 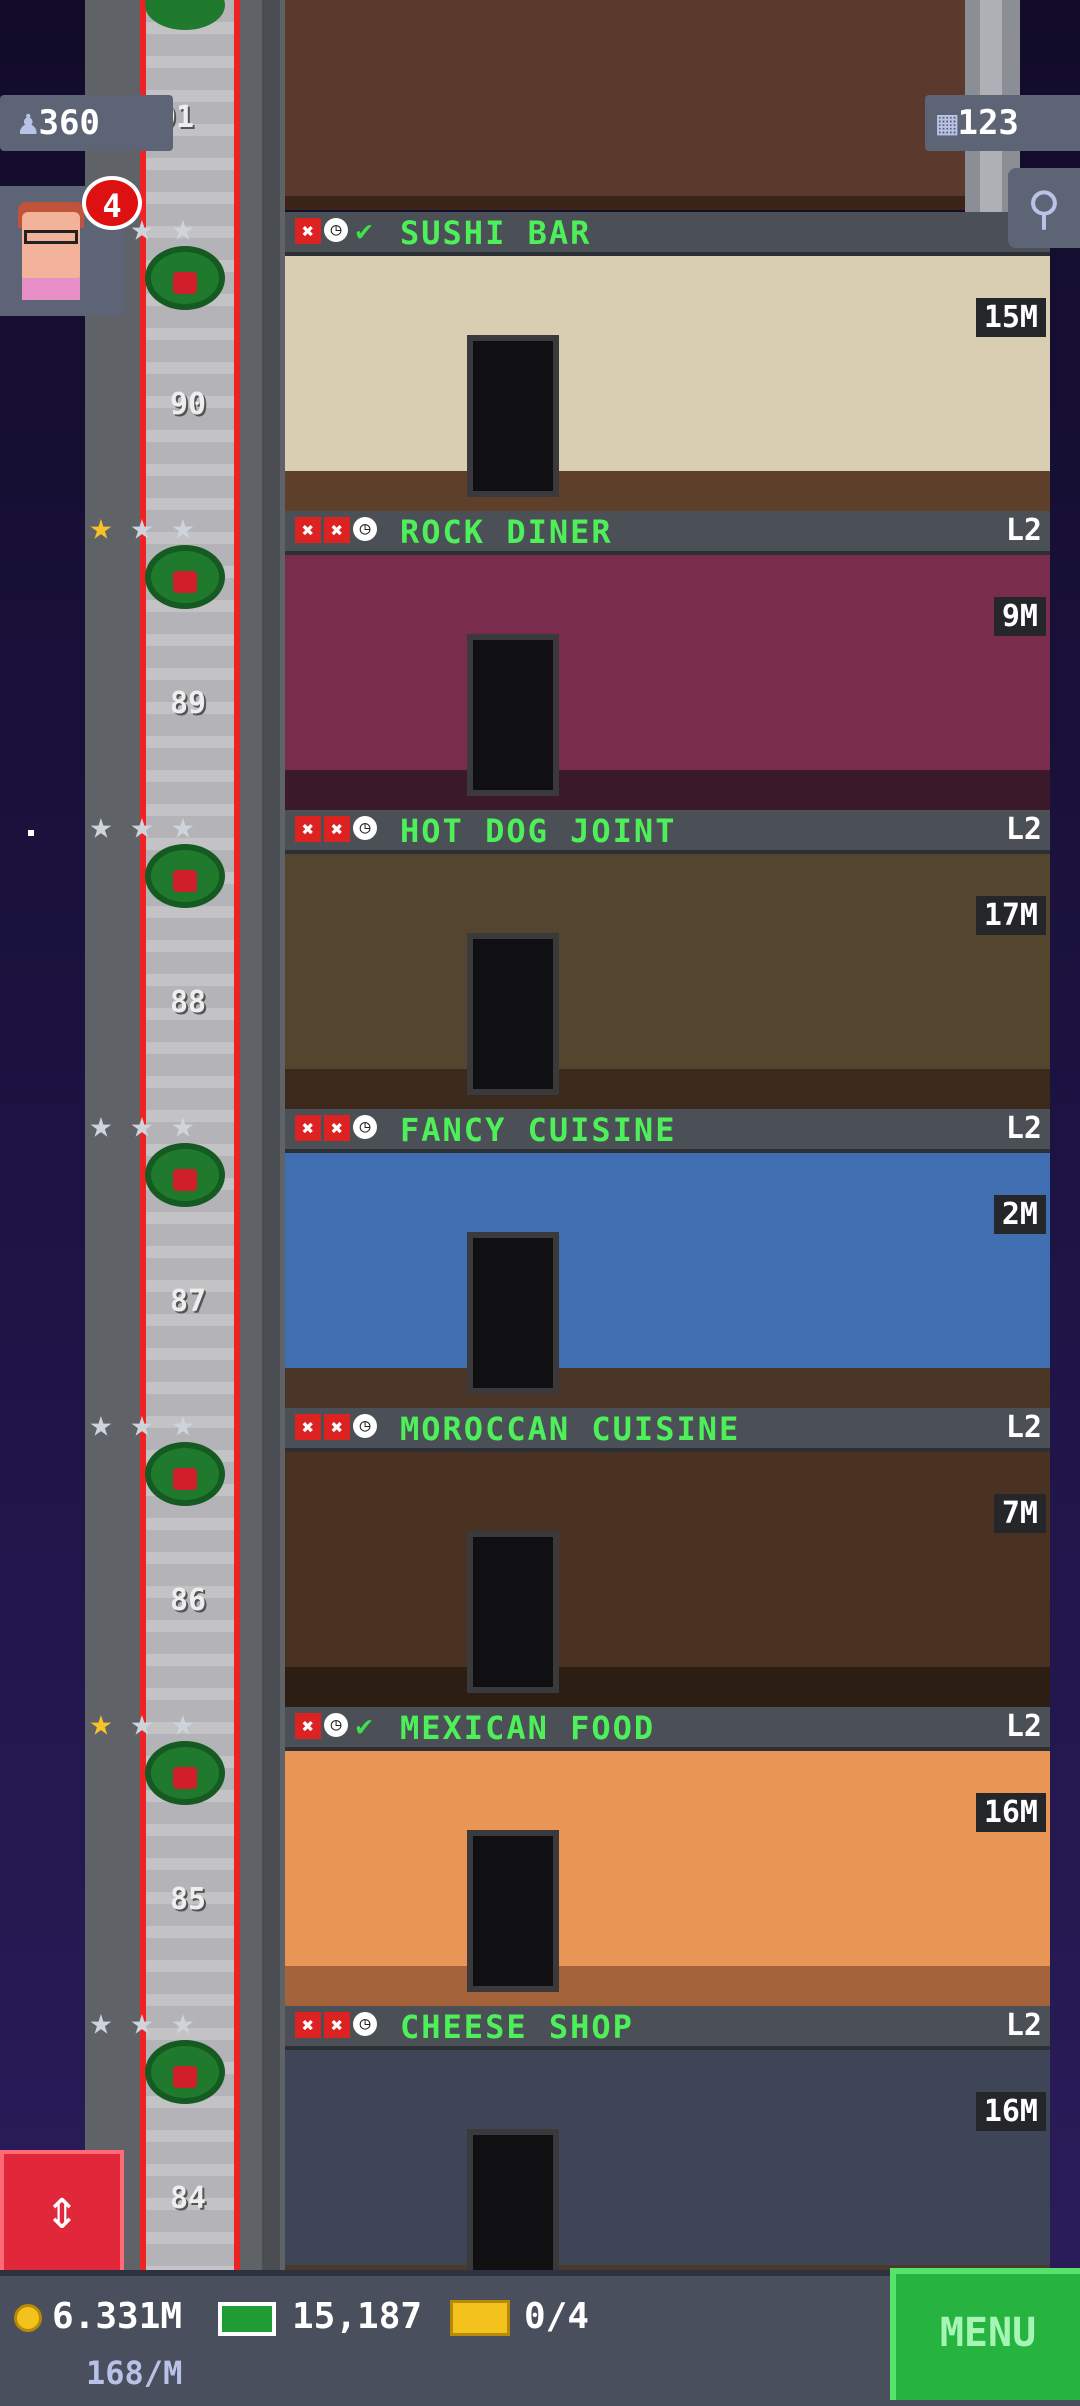 What do you see at coordinates (506, 532) in the screenshot?
I see `floor-name: ROCK DINER` at bounding box center [506, 532].